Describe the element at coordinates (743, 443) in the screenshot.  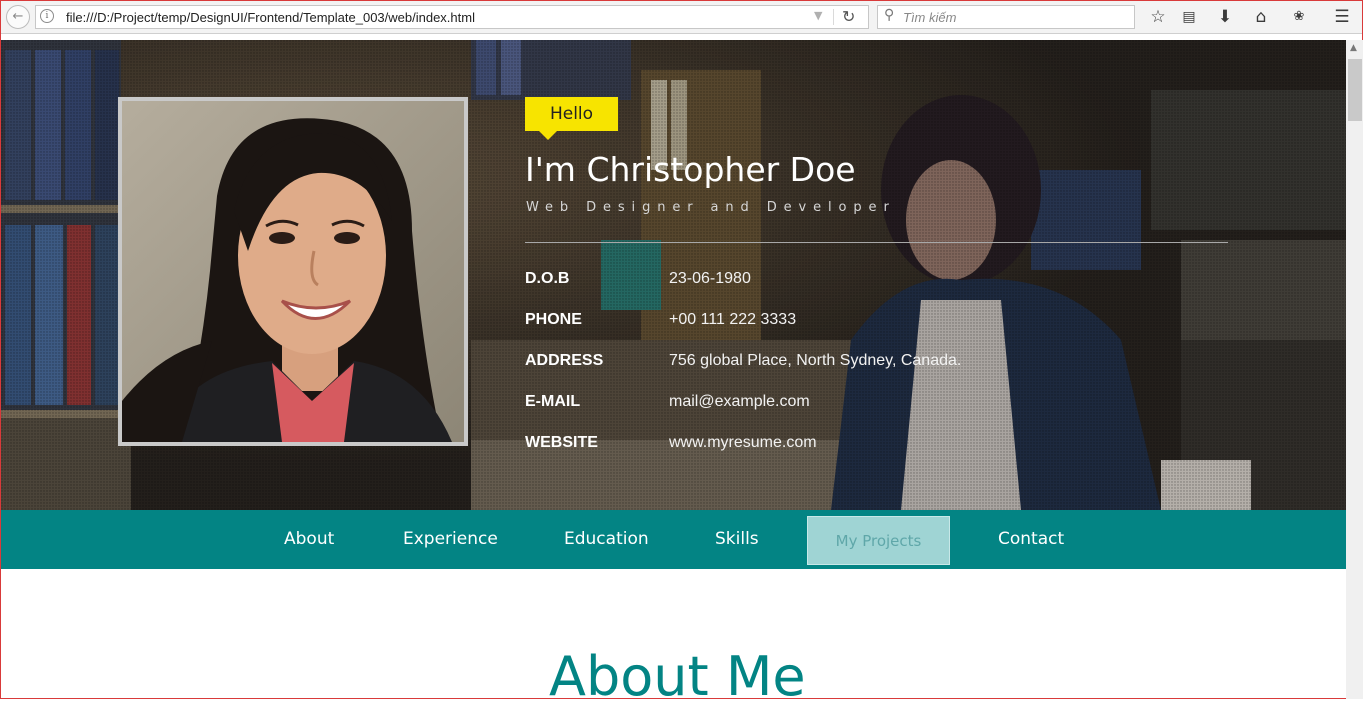
I see `website-value: www.myresume.com` at that location.